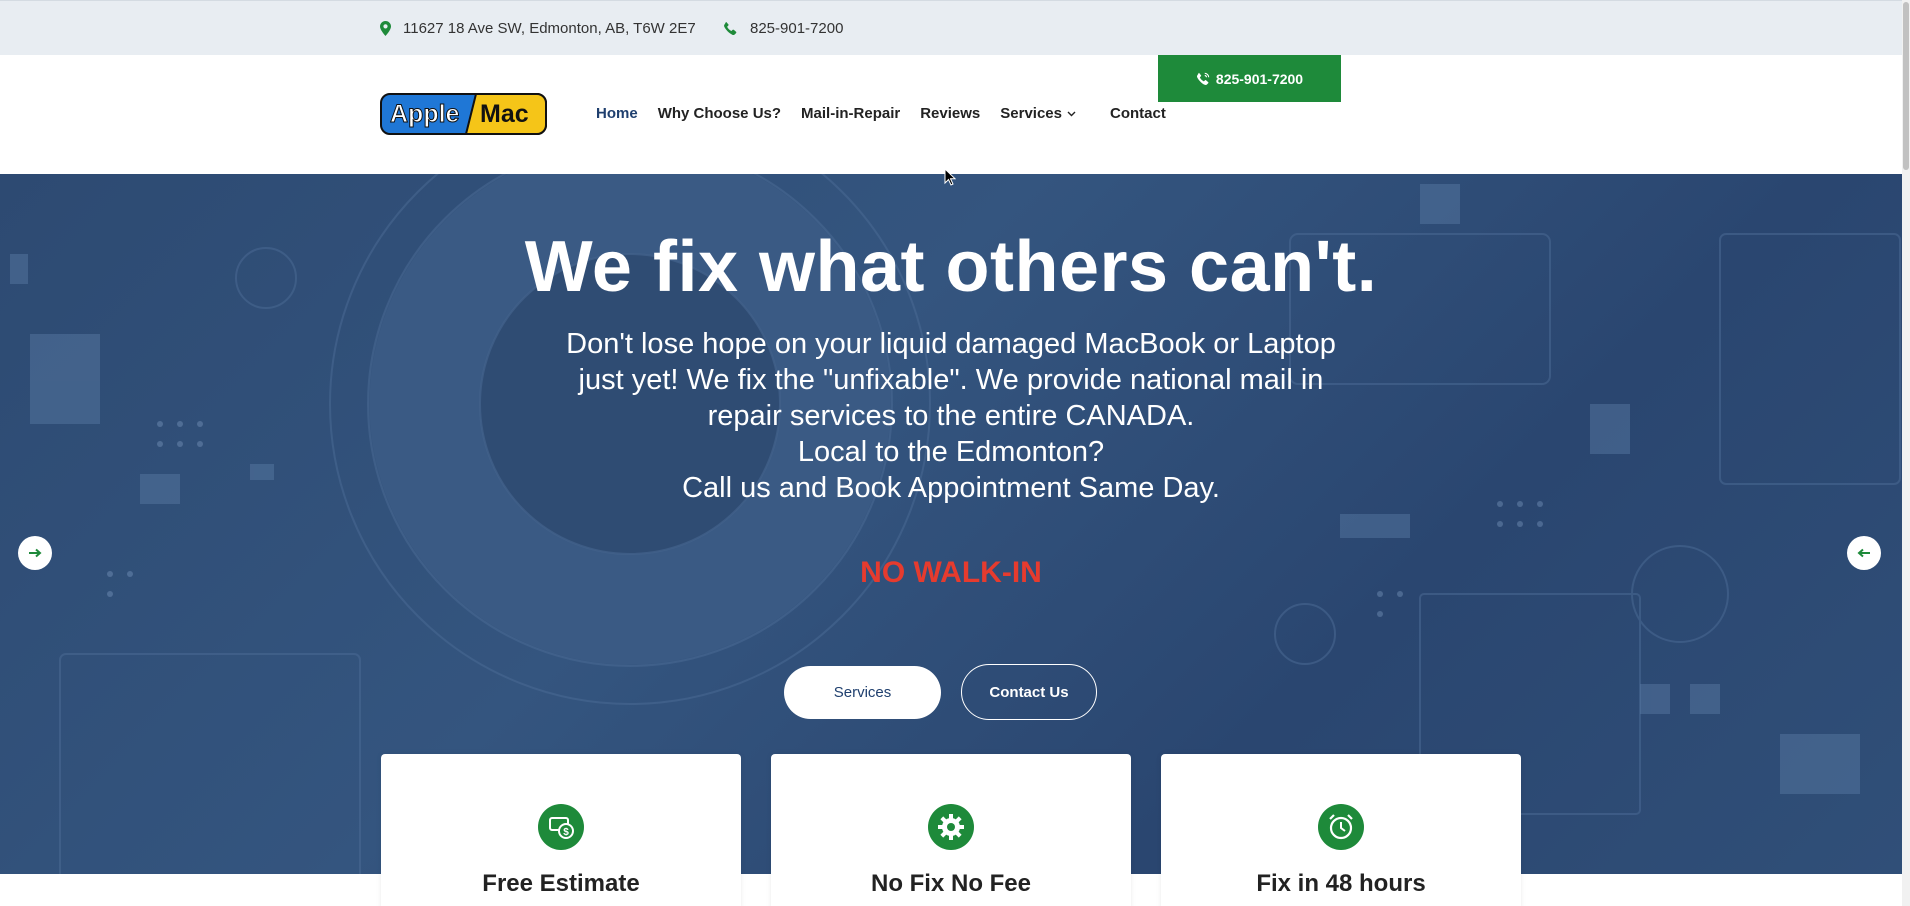 This screenshot has height=906, width=1910. What do you see at coordinates (1203, 78) in the screenshot?
I see `phone-call-icon` at bounding box center [1203, 78].